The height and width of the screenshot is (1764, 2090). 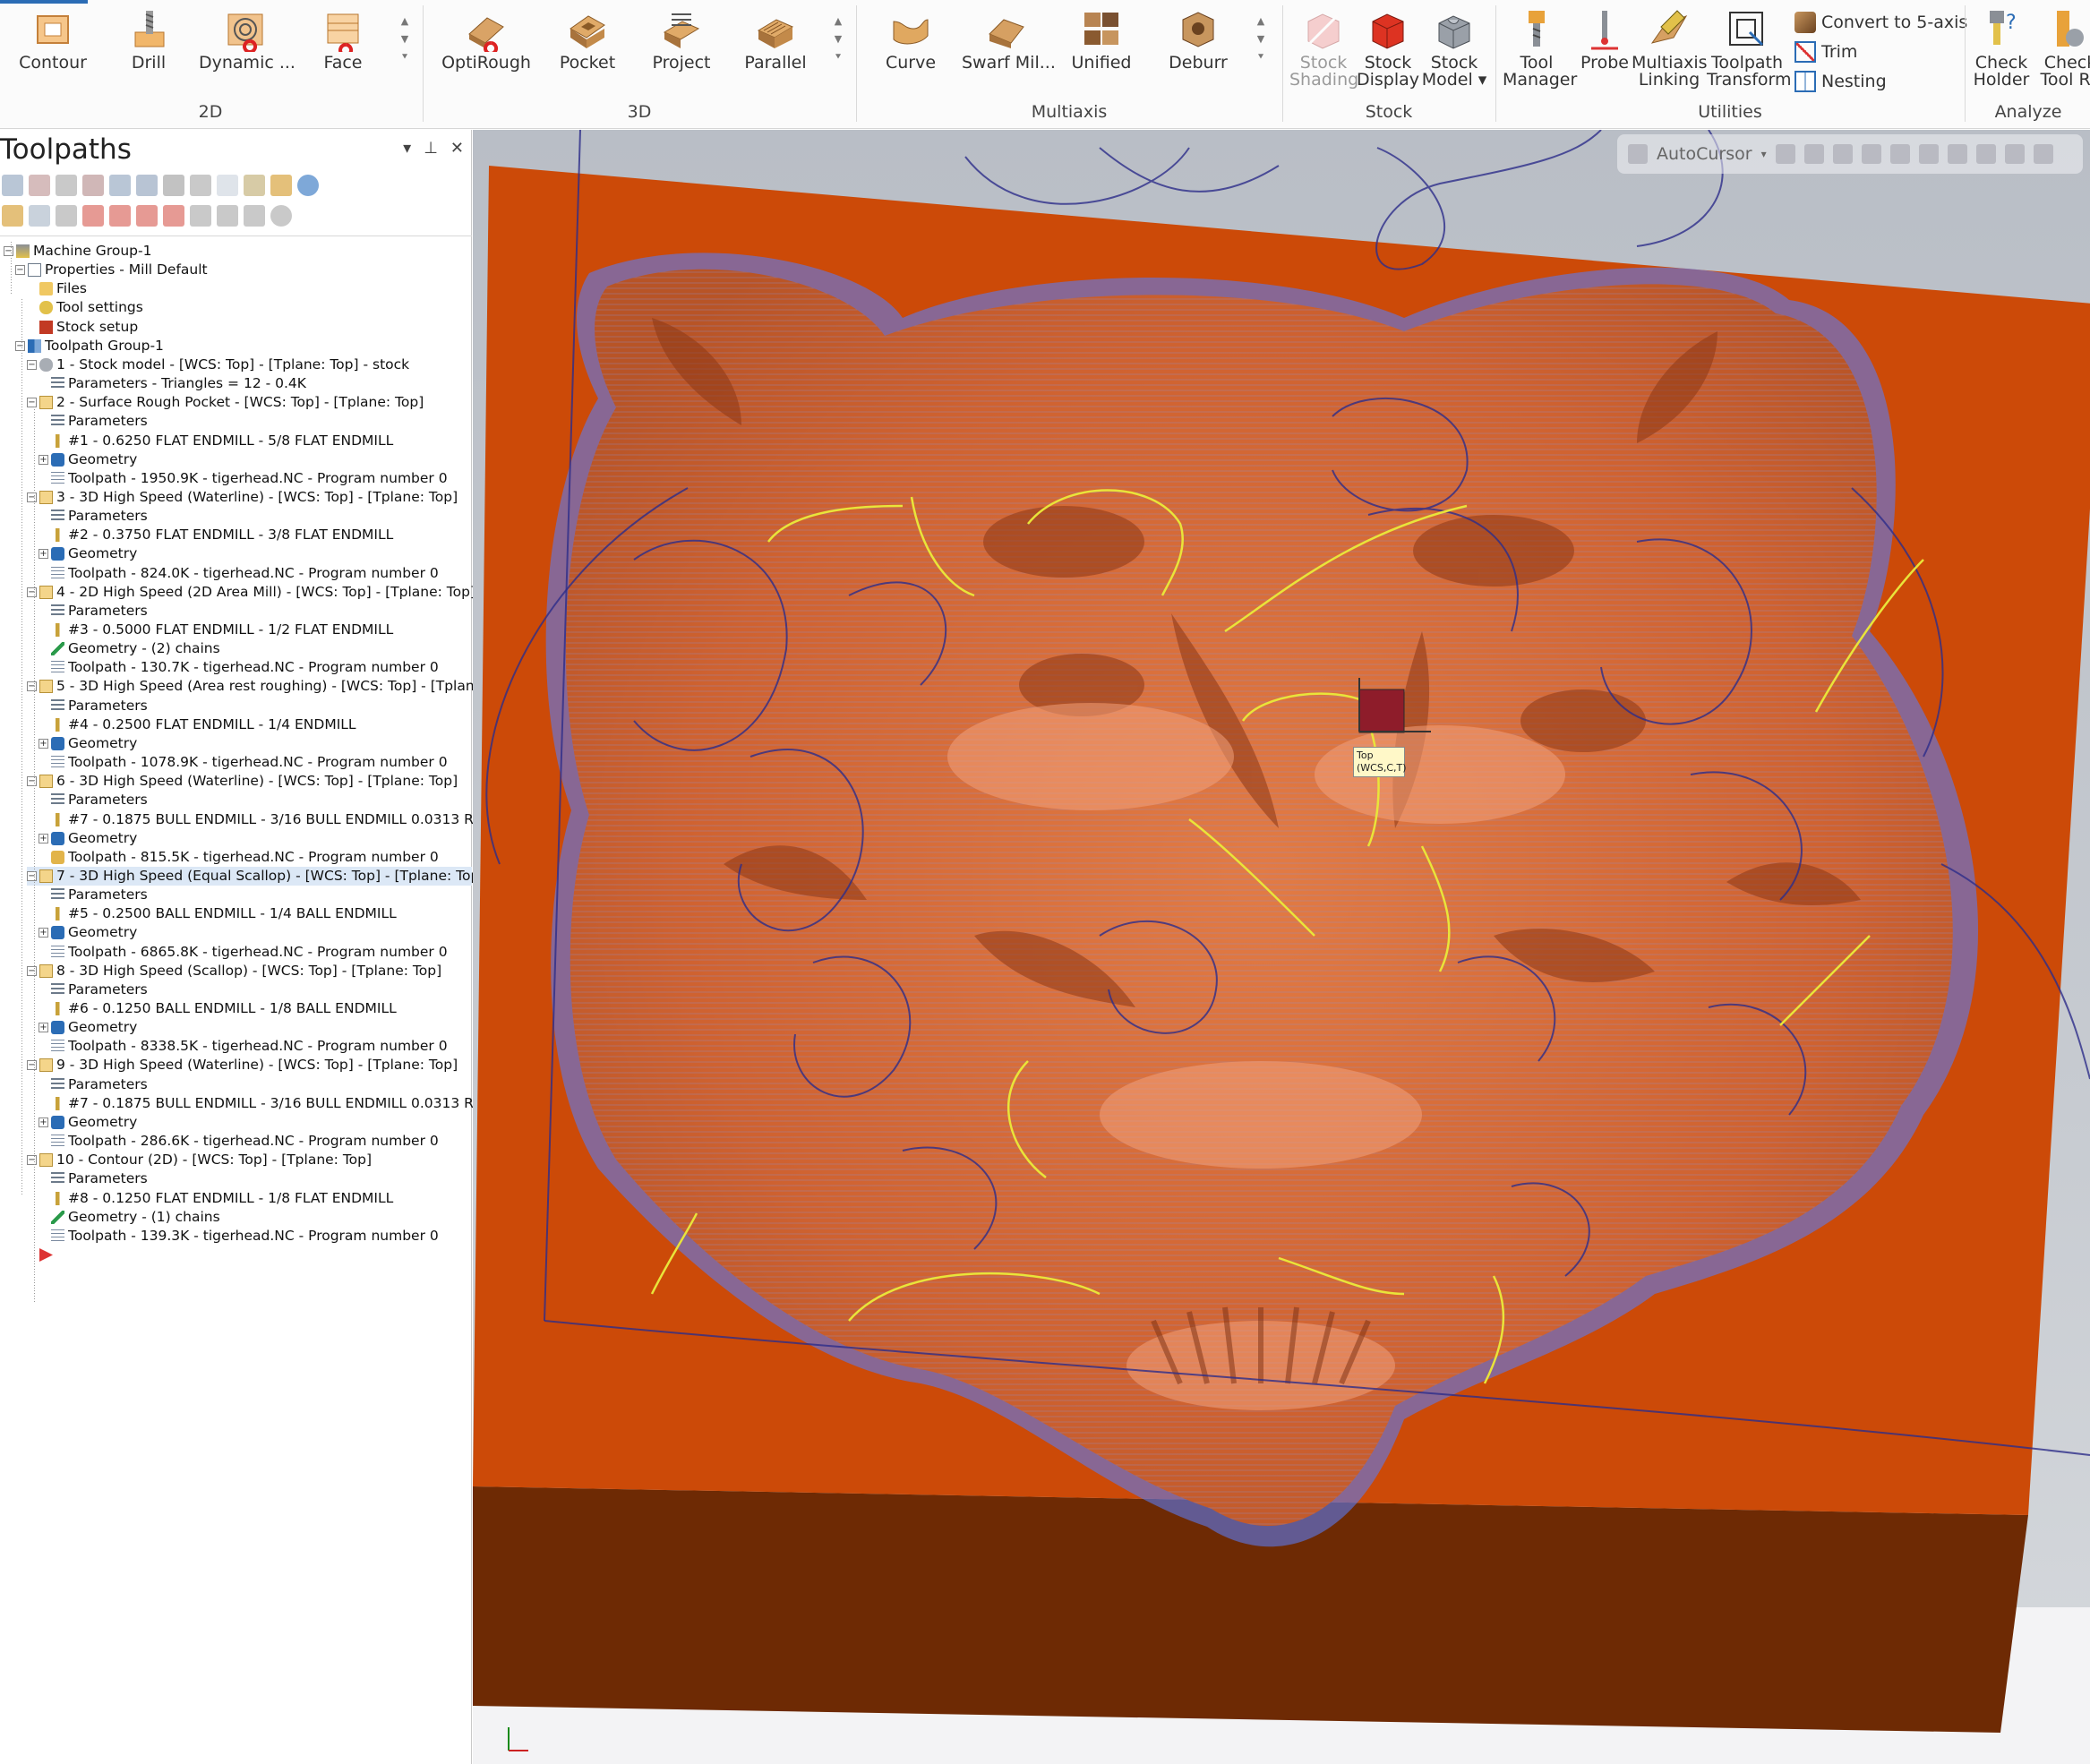 What do you see at coordinates (129, 1217) in the screenshot?
I see `tree-row: Geometry - (1) chains` at bounding box center [129, 1217].